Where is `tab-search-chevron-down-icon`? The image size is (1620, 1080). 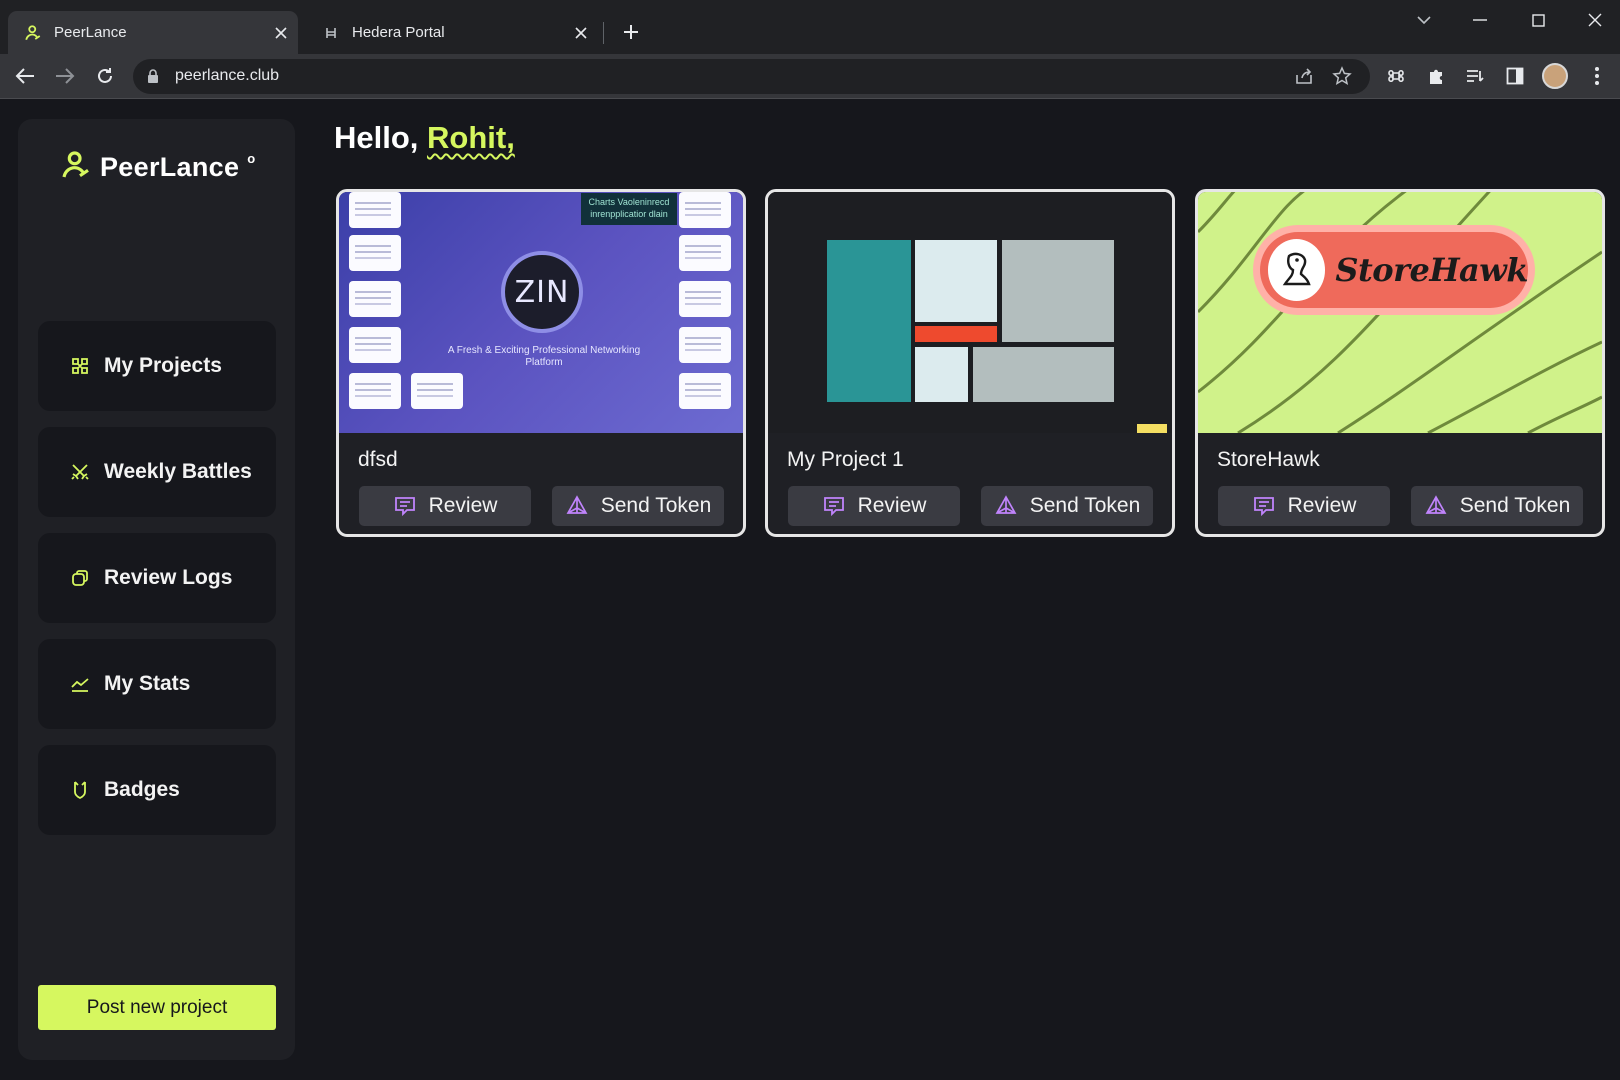 tab-search-chevron-down-icon is located at coordinates (1424, 20).